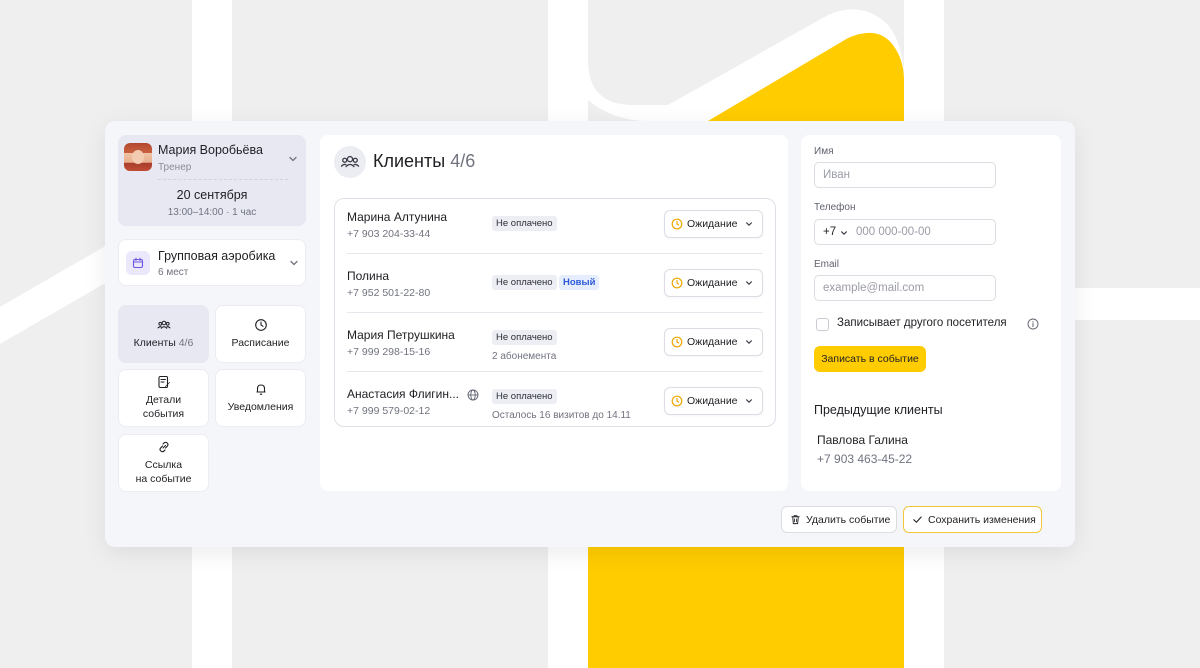  Describe the element at coordinates (210, 150) in the screenshot. I see `trainer-name: Мария Воробьёва` at that location.